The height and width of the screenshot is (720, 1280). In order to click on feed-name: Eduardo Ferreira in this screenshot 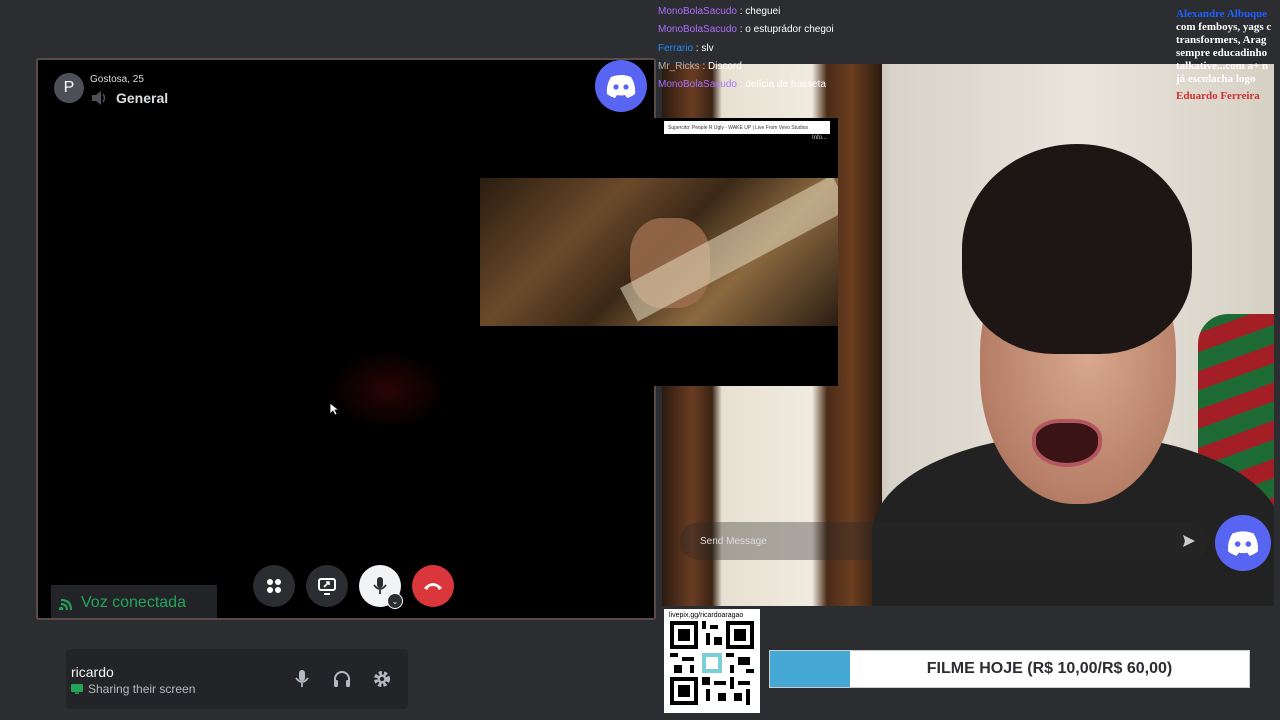, I will do `click(1218, 95)`.